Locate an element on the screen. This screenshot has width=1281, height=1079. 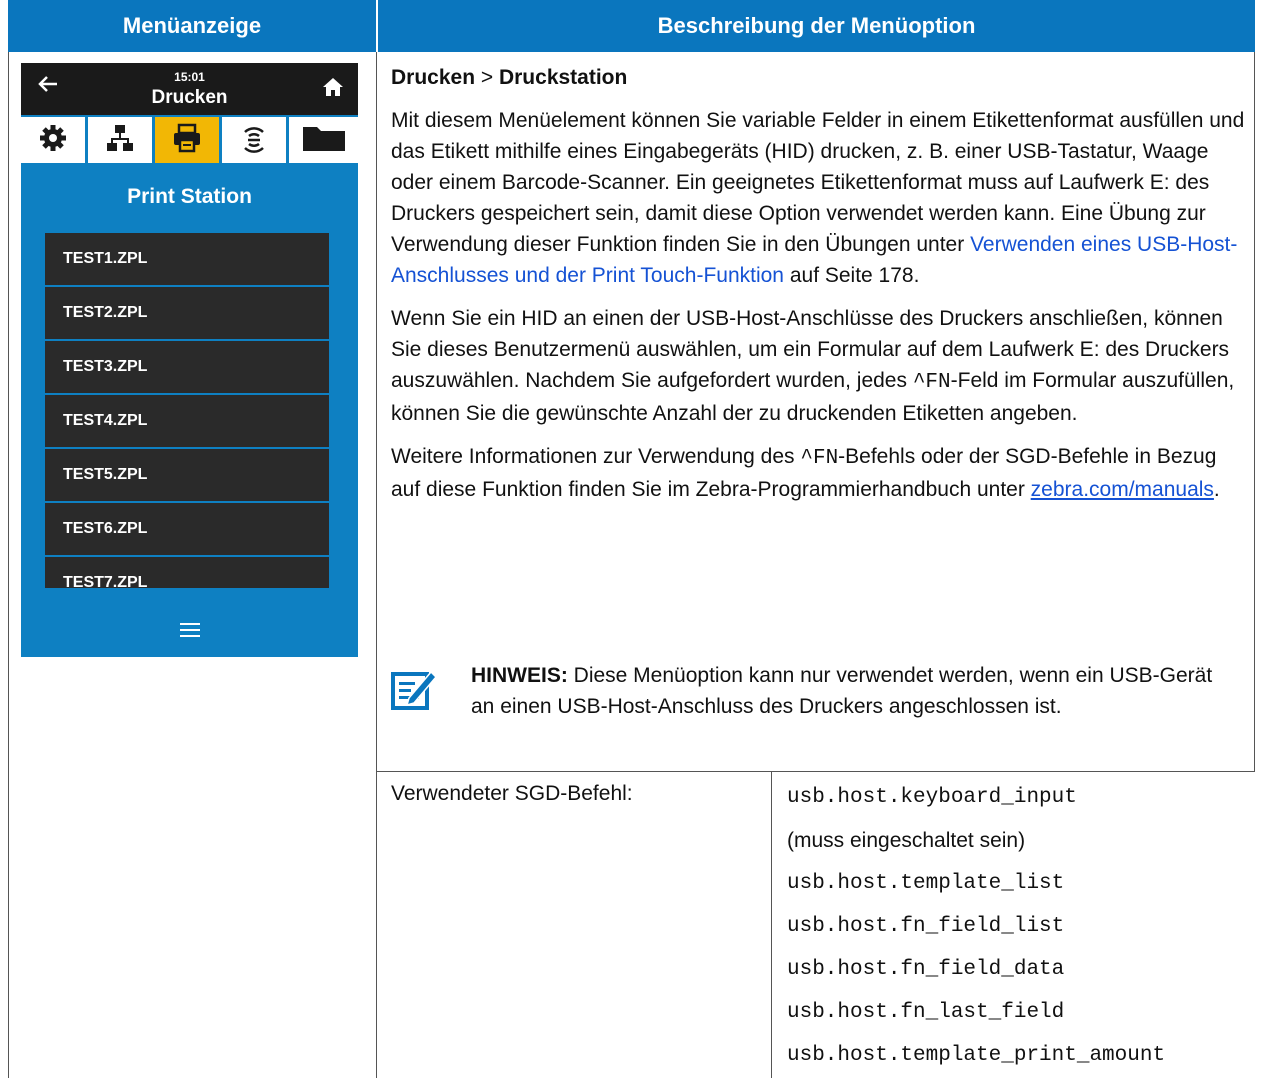
display-tab-bar is located at coordinates (189, 140).